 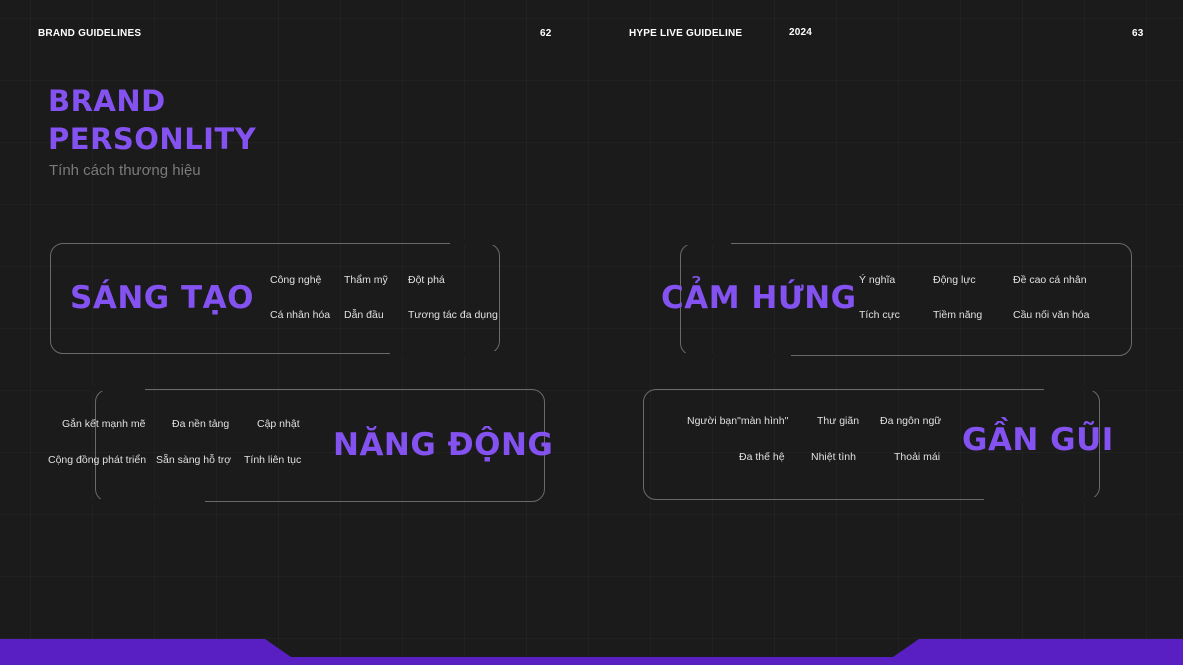 What do you see at coordinates (958, 315) in the screenshot?
I see `keyword-tiem-nang: Tiềm năng` at bounding box center [958, 315].